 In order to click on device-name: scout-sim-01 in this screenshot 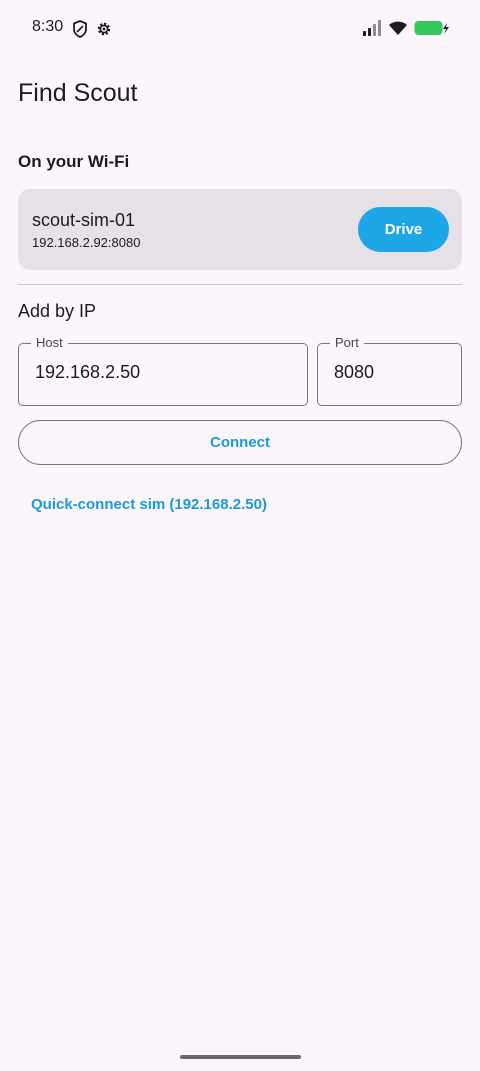, I will do `click(84, 220)`.